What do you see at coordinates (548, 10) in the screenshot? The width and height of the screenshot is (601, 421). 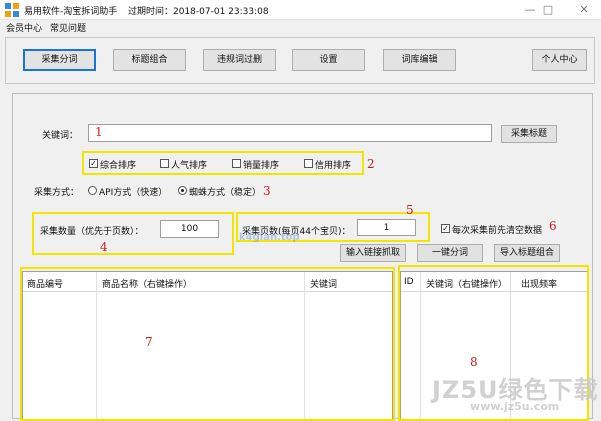 I see `maximize-button: □` at bounding box center [548, 10].